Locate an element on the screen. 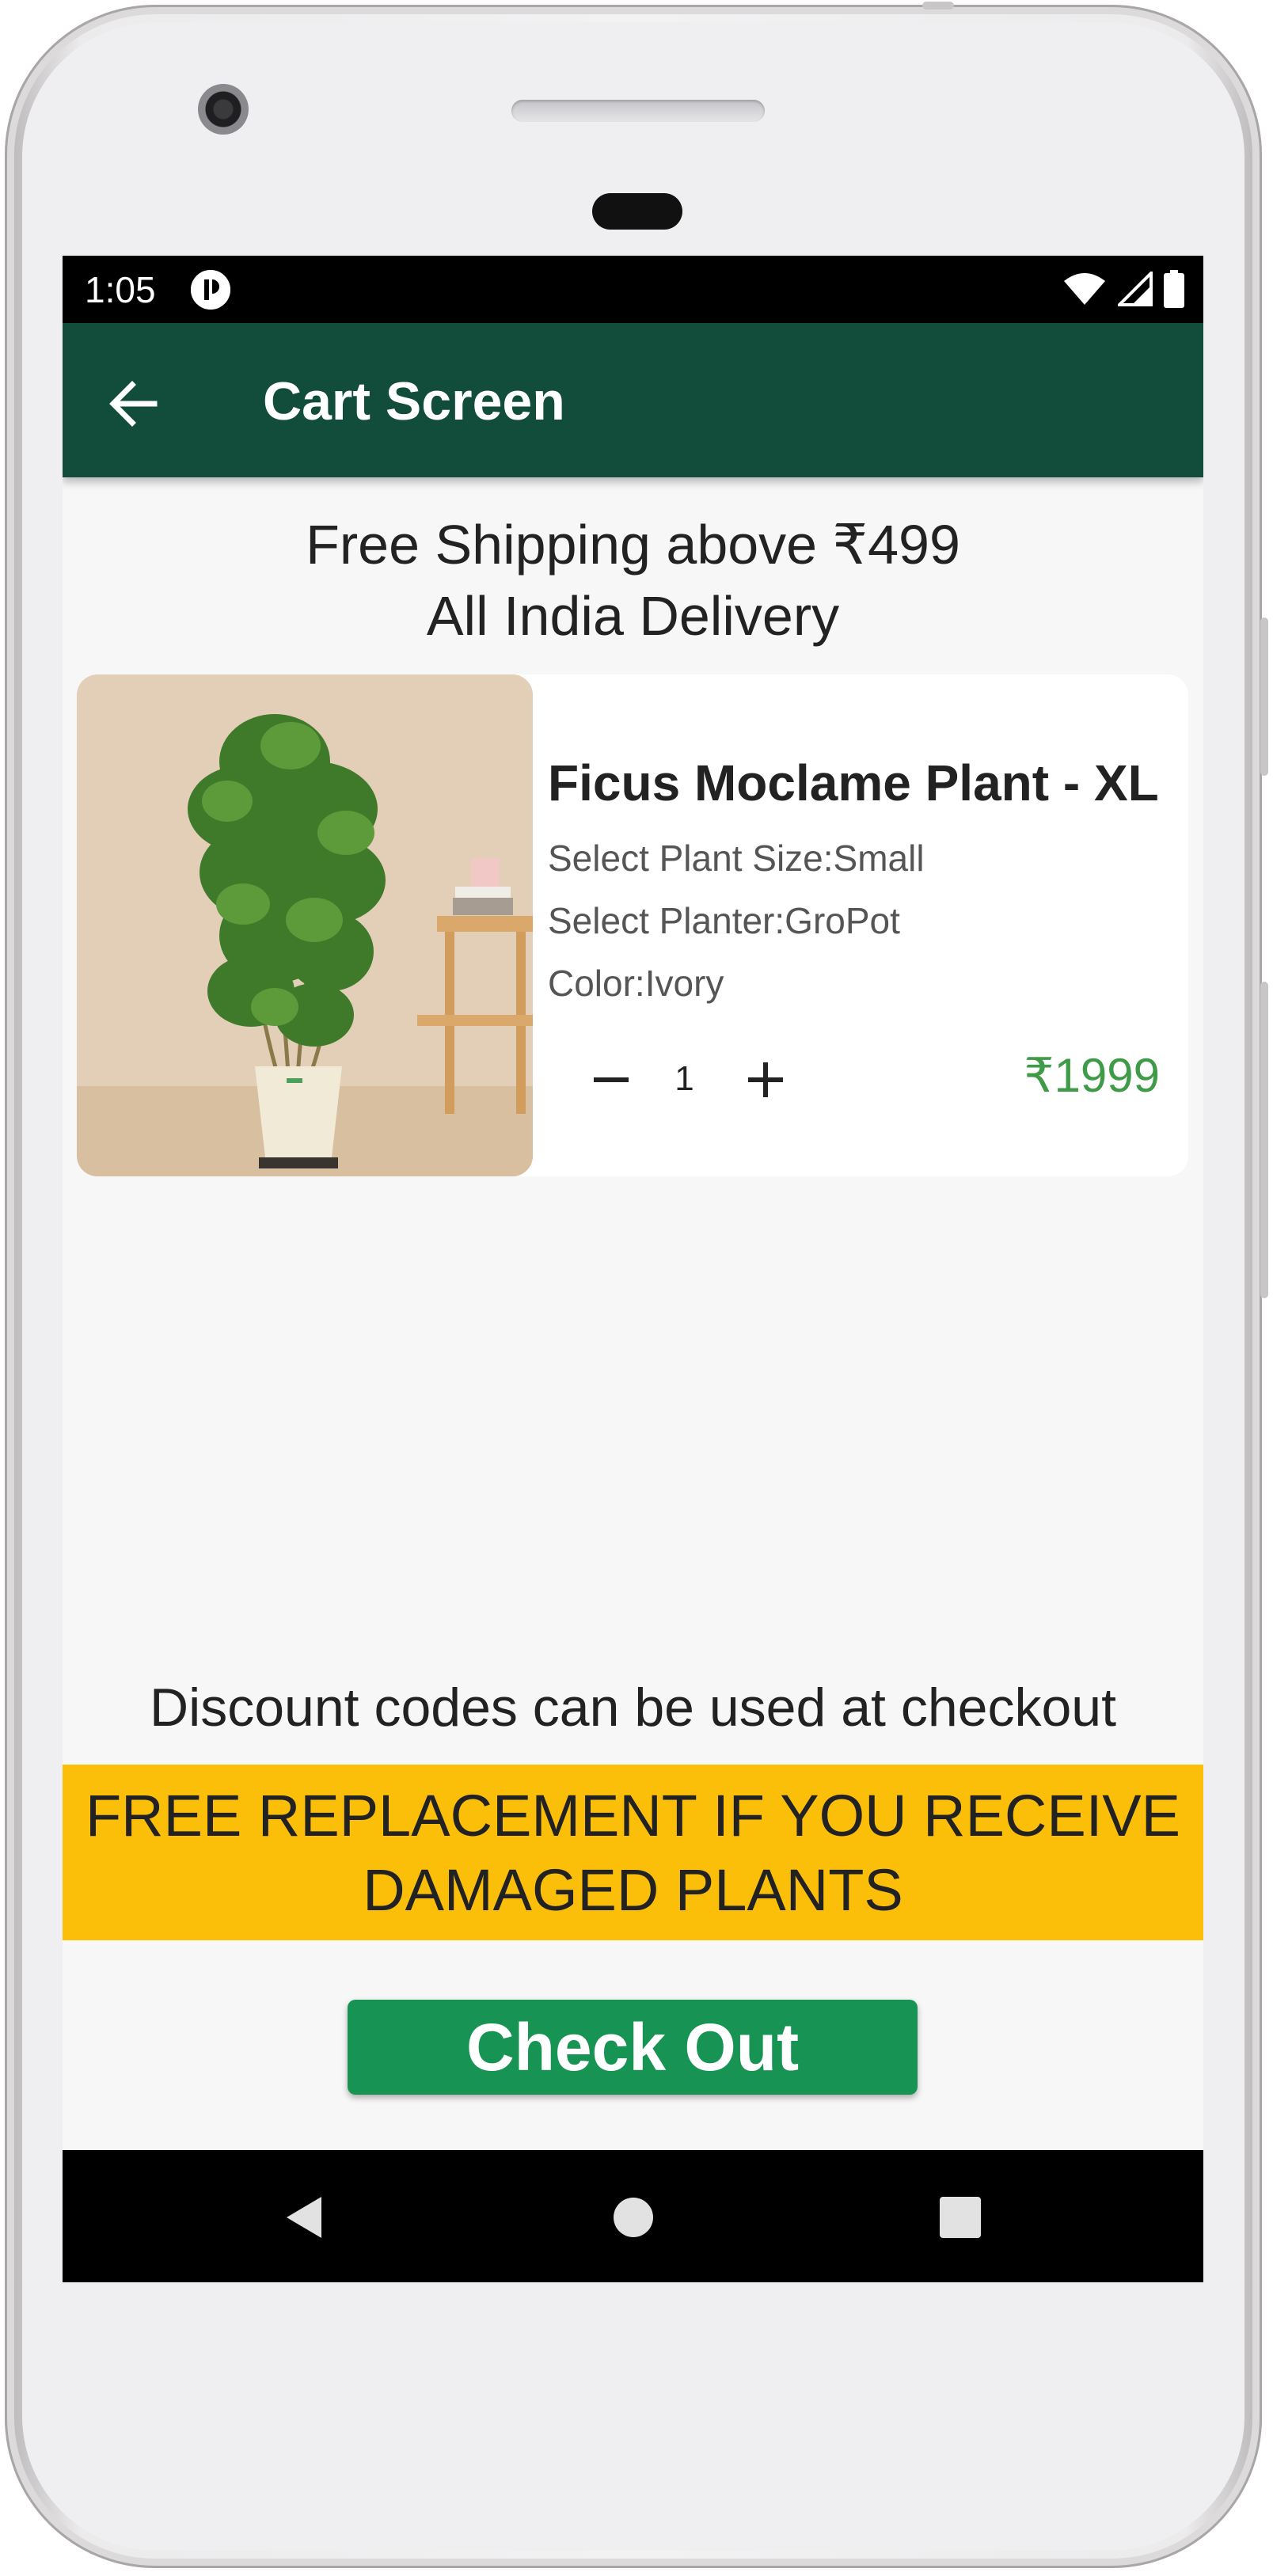 This screenshot has height=2576, width=1273. banner-line-1: FREE REPLACEMENT IF YOU RECEIVE is located at coordinates (633, 1815).